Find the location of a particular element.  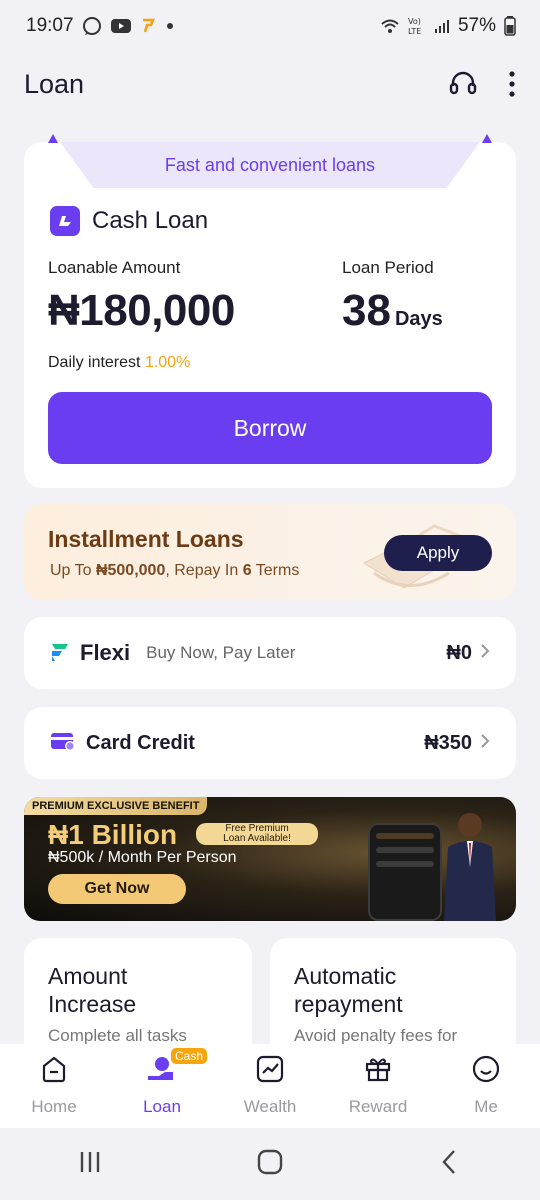

nav-reward: Reward is located at coordinates (378, 1085).